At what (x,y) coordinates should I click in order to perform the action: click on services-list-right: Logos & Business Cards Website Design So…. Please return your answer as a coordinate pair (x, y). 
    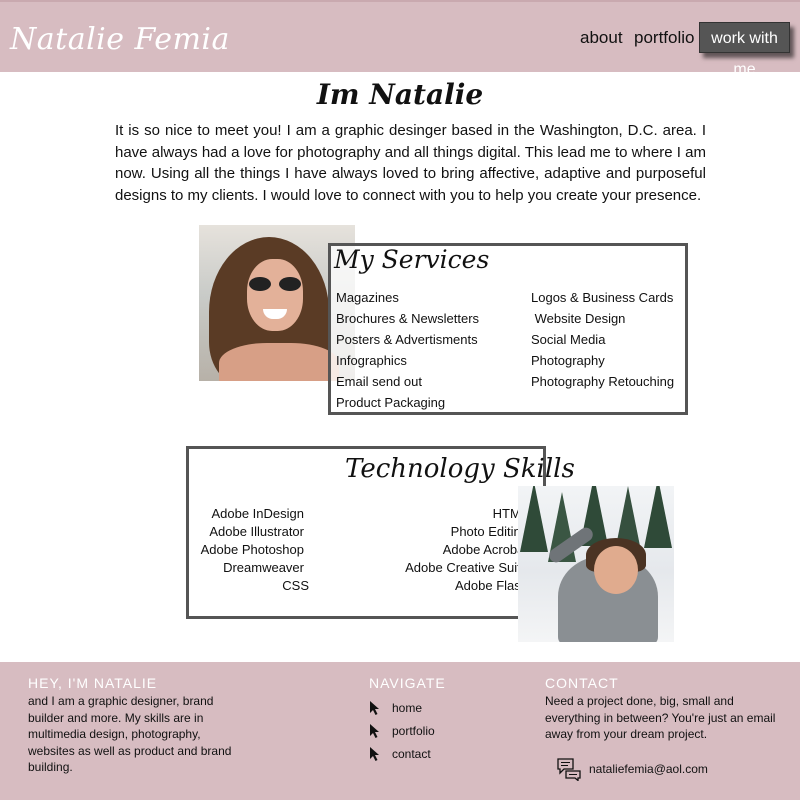
    Looking at the image, I should click on (602, 339).